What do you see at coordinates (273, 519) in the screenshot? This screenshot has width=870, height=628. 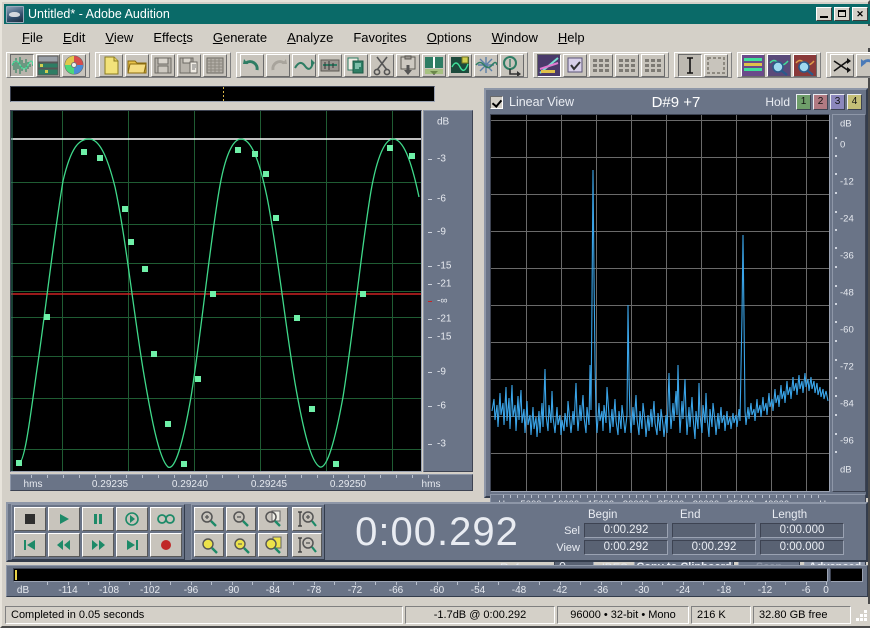 I see `zoom-to-selection-icon` at bounding box center [273, 519].